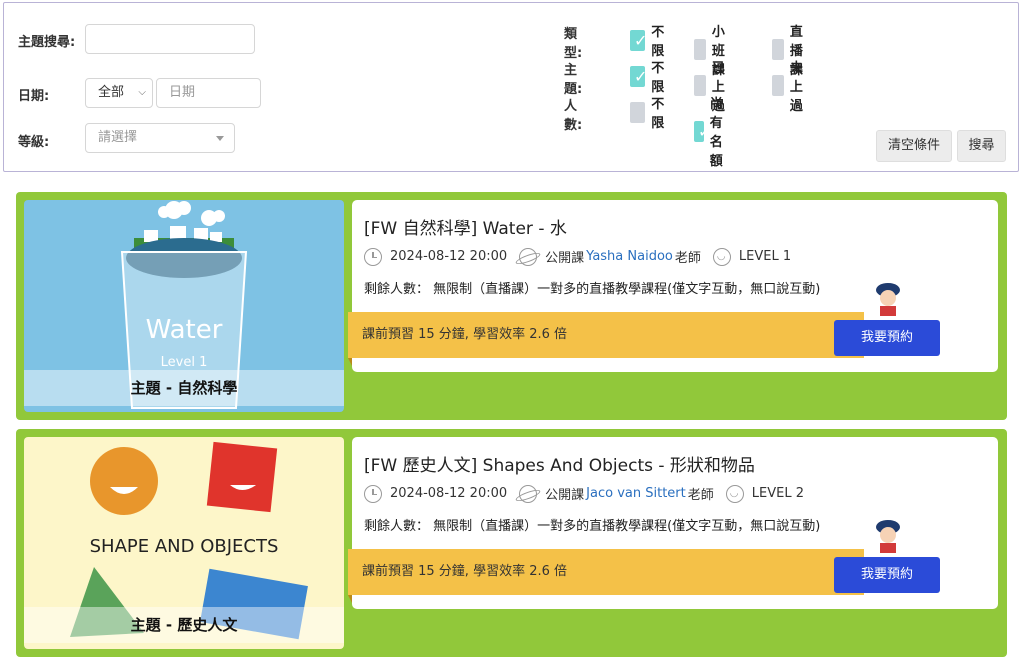  What do you see at coordinates (650, 40) in the screenshot?
I see `type-option-unlimited: 不限` at bounding box center [650, 40].